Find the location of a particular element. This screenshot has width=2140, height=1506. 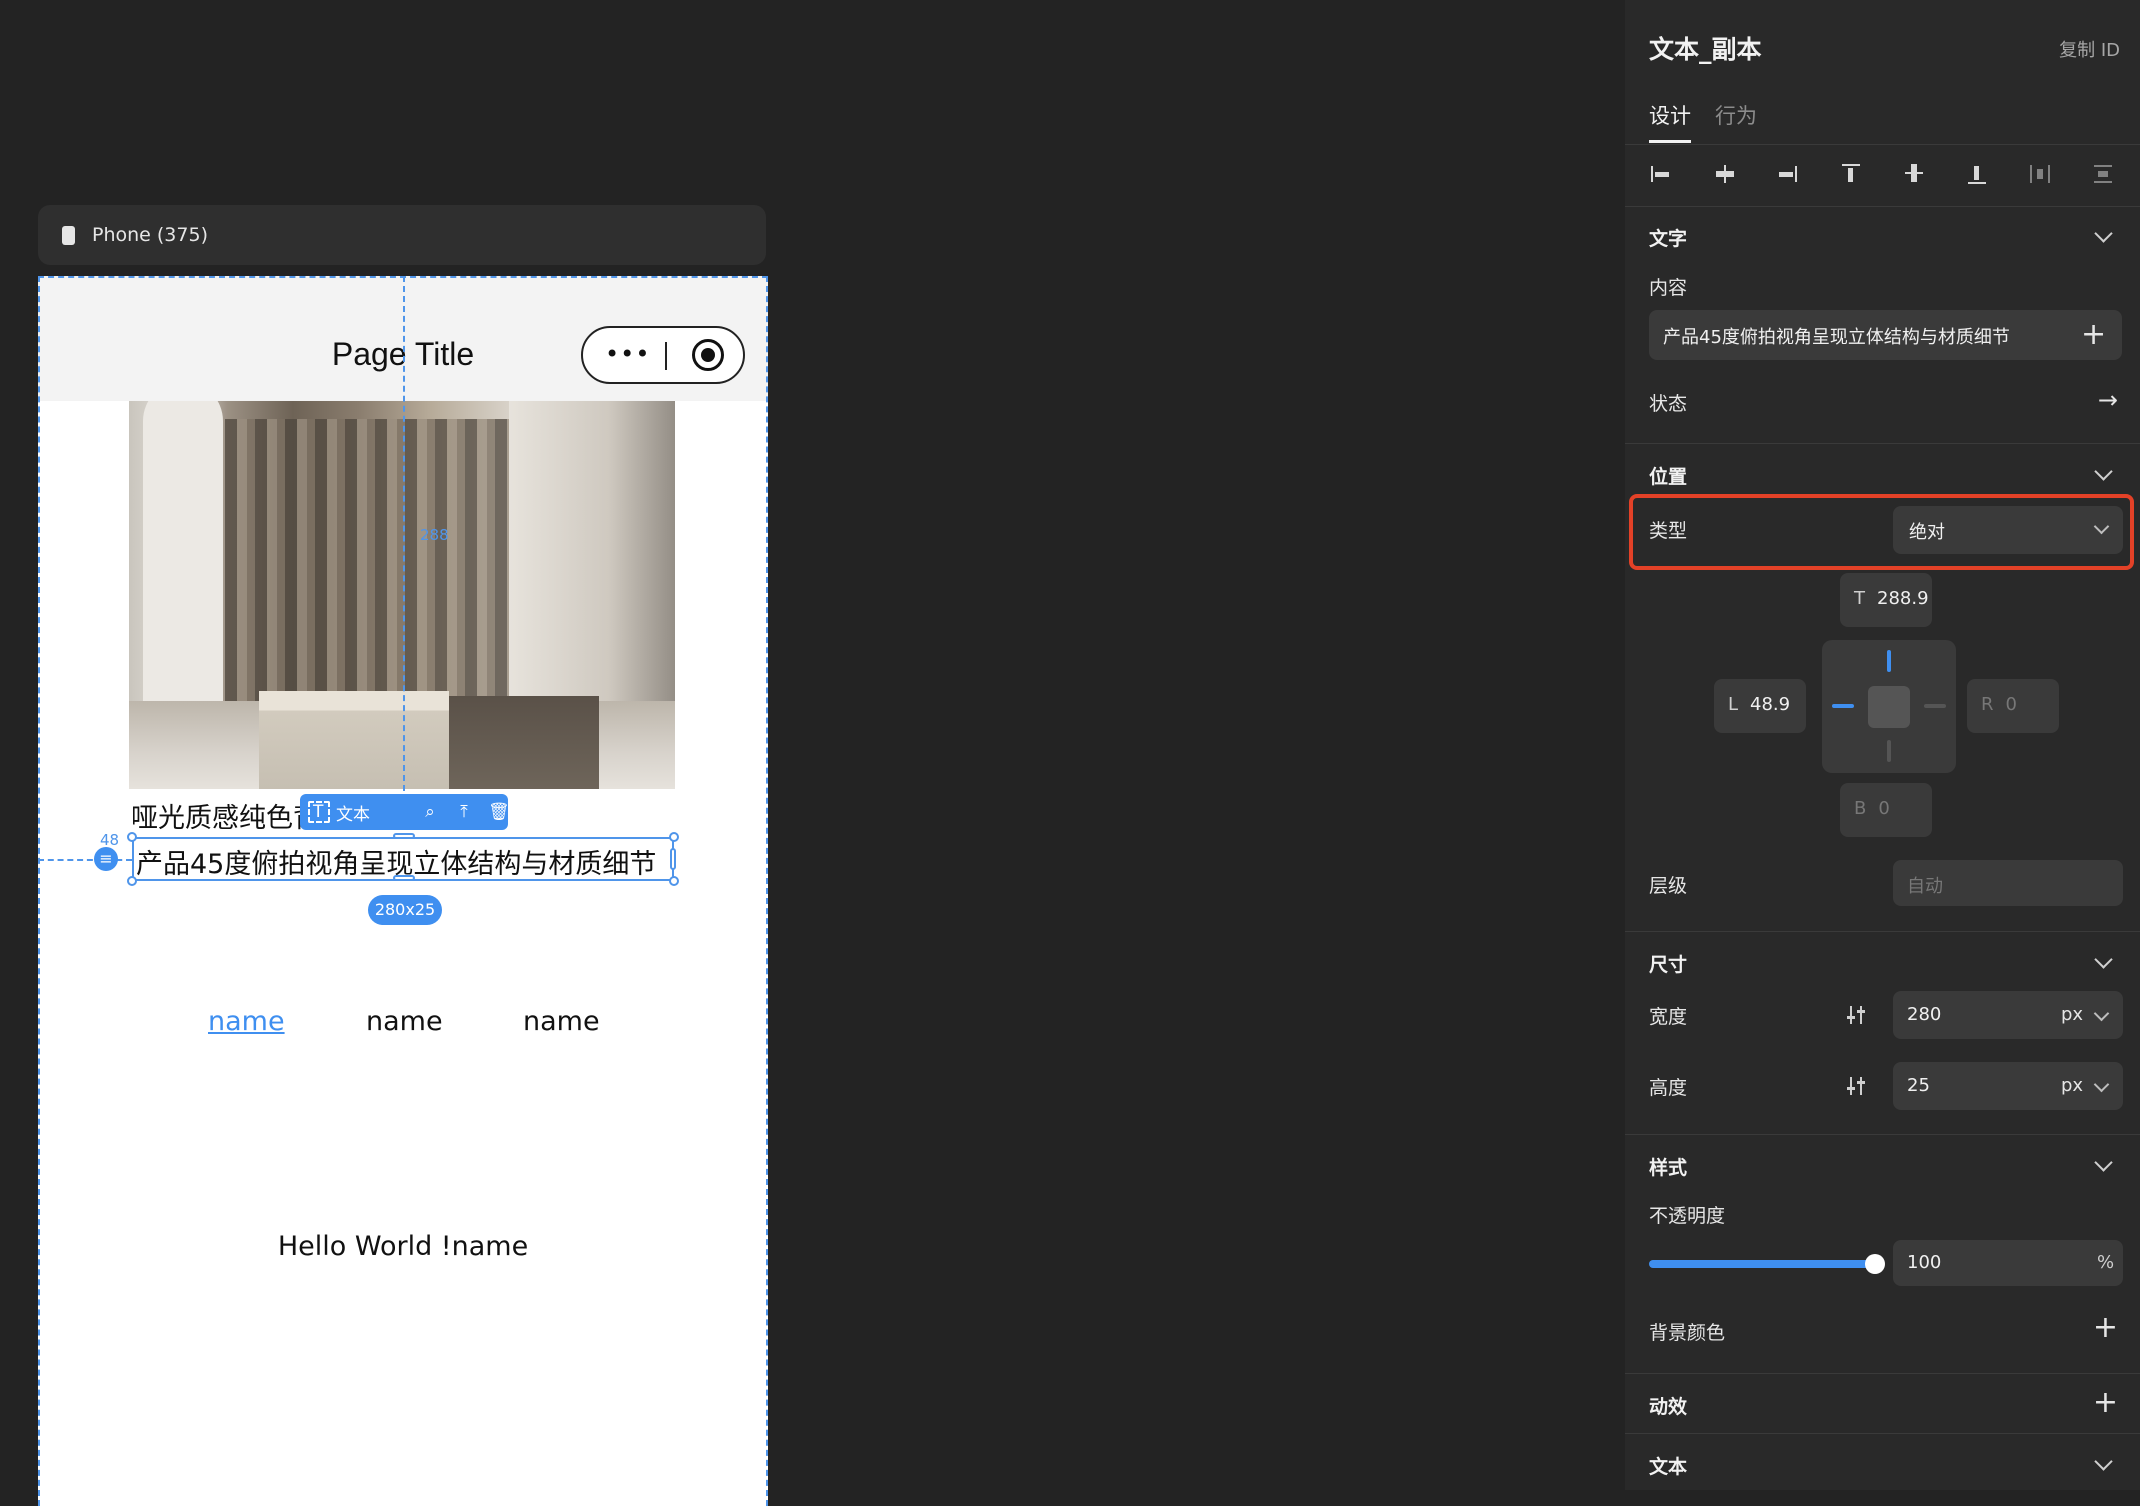

alignment-toolbar is located at coordinates (1882, 182).